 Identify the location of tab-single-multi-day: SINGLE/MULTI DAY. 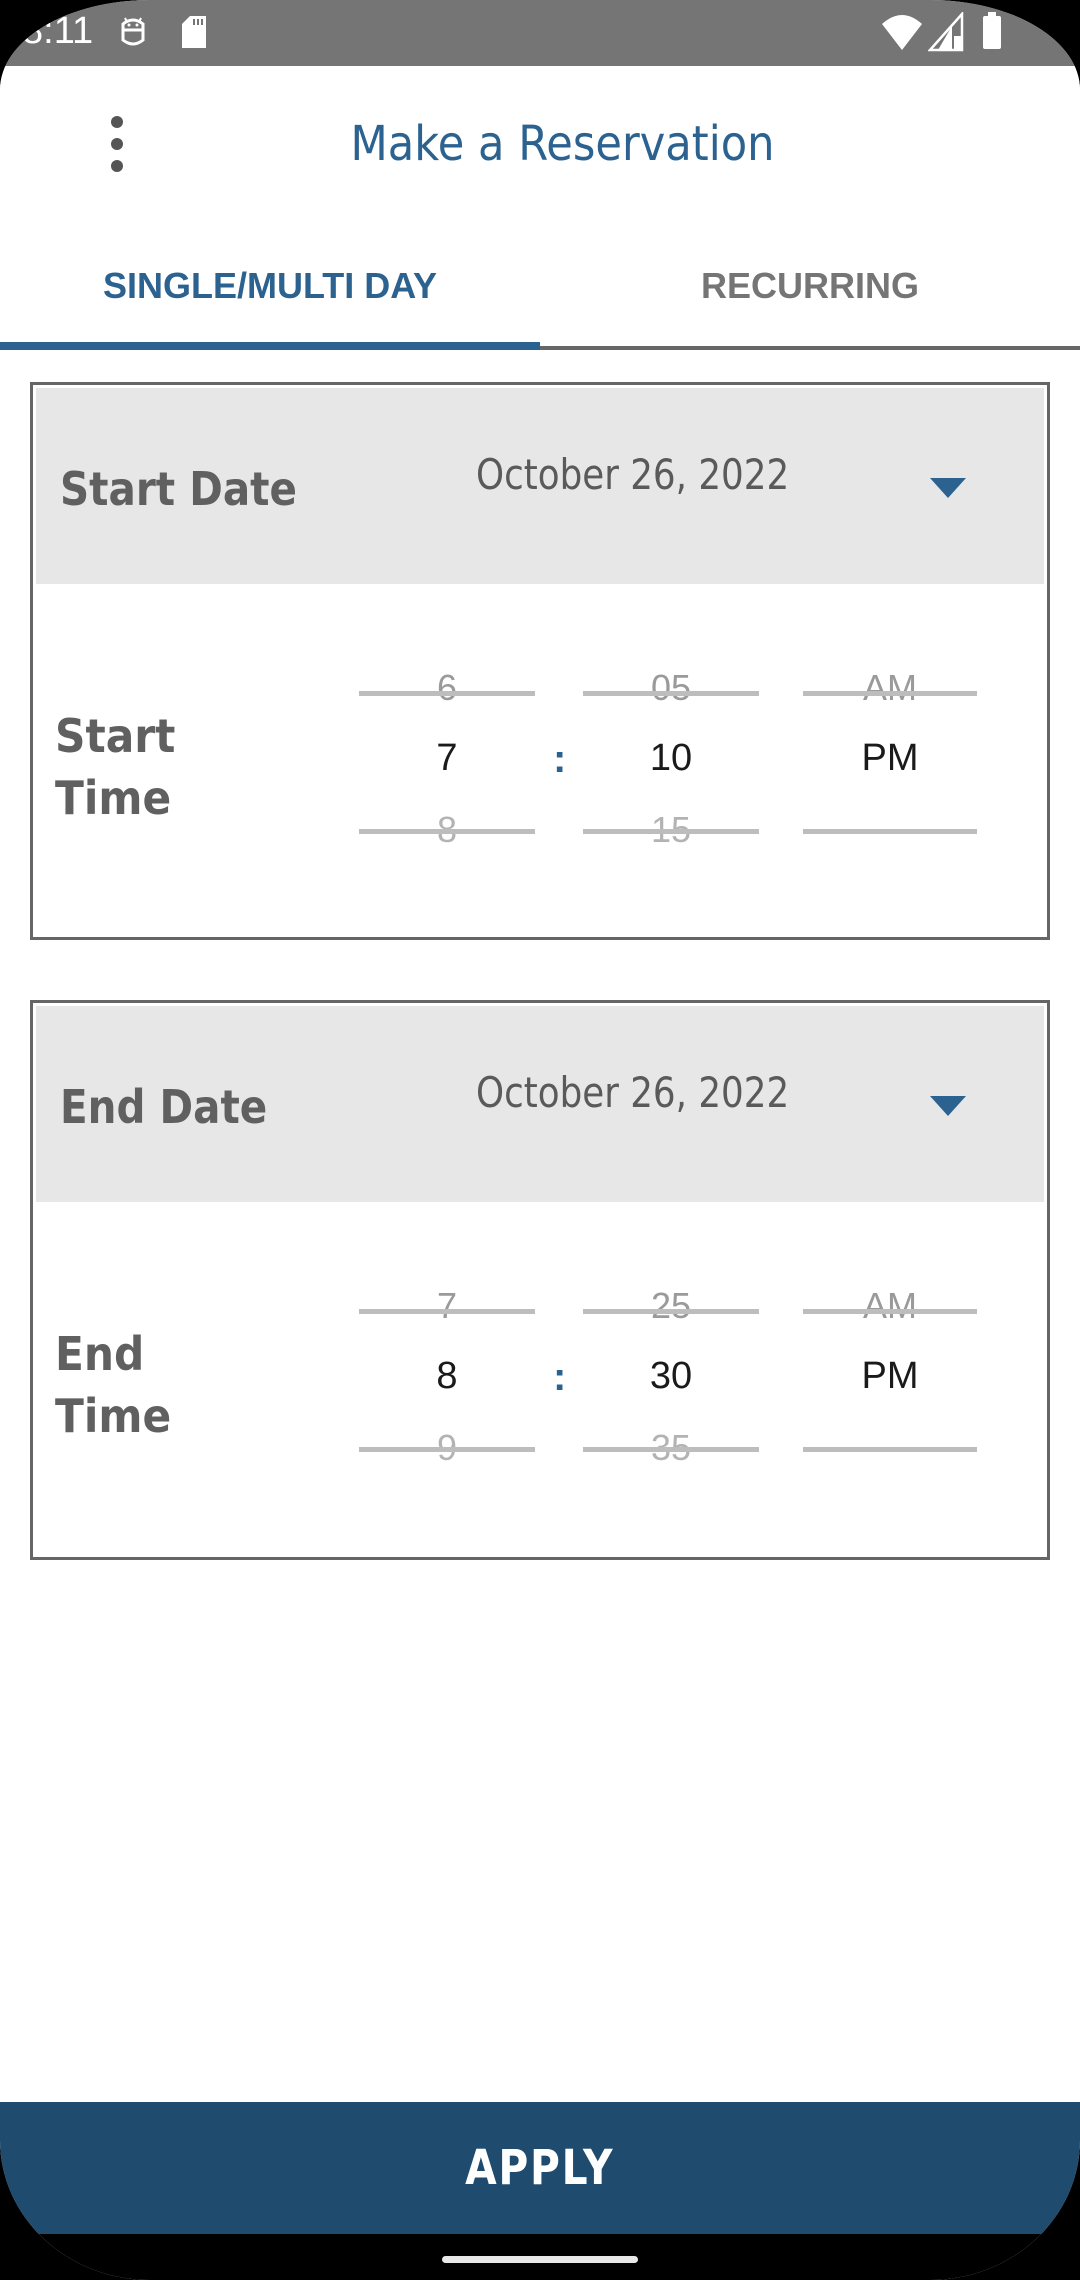
(270, 295).